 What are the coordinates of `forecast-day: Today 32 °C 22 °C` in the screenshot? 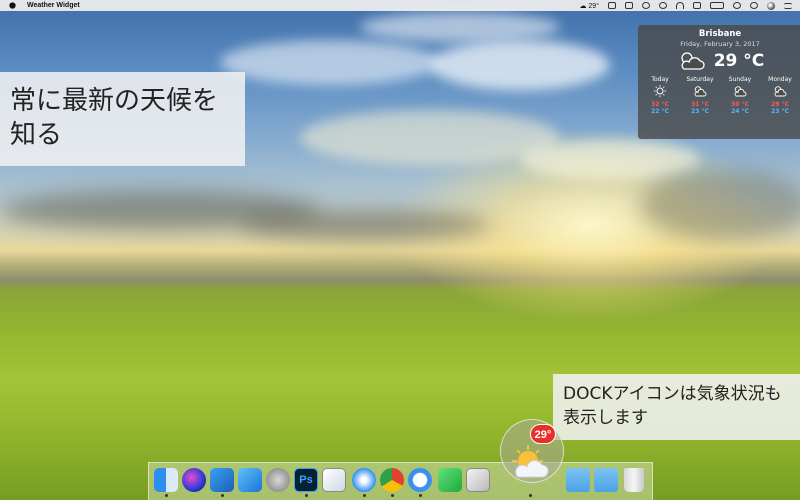 It's located at (660, 95).